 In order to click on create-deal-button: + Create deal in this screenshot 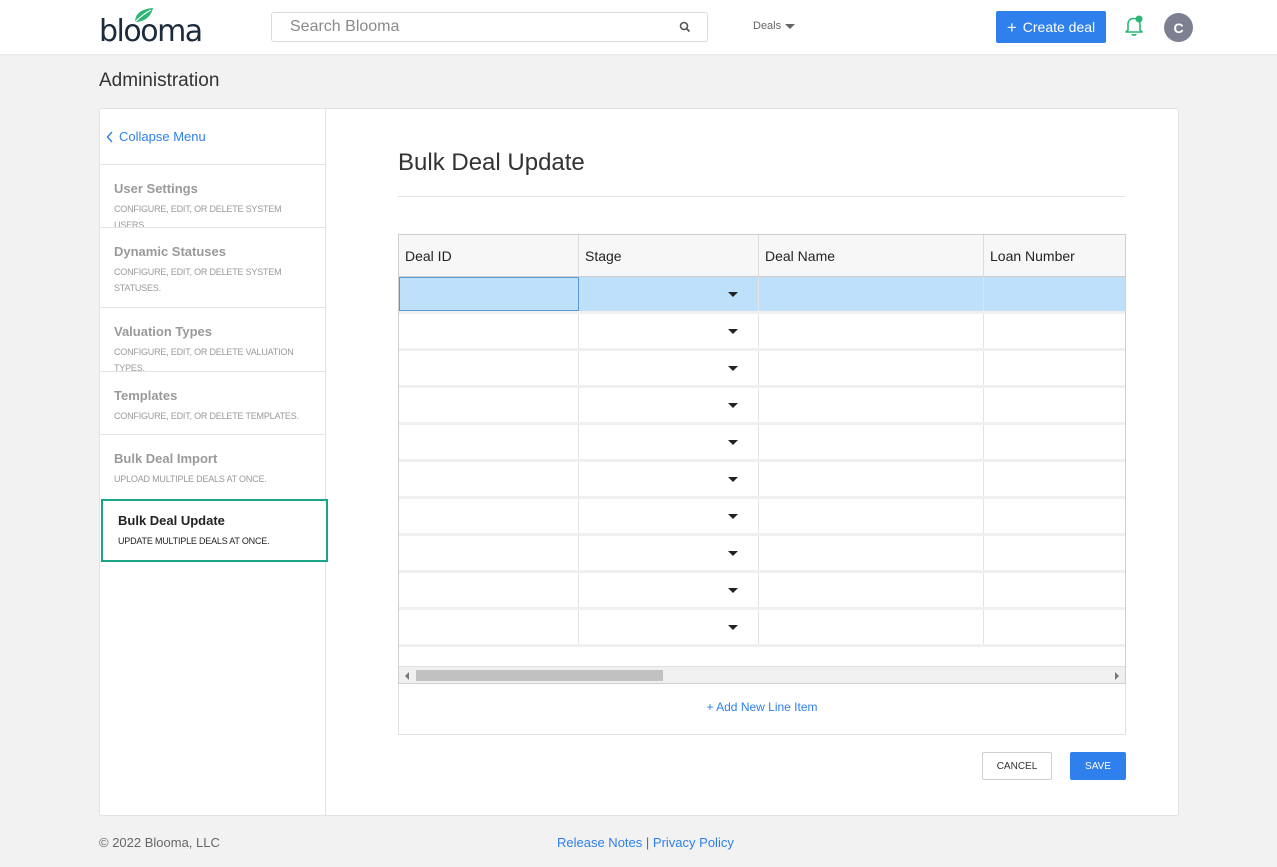, I will do `click(1051, 27)`.